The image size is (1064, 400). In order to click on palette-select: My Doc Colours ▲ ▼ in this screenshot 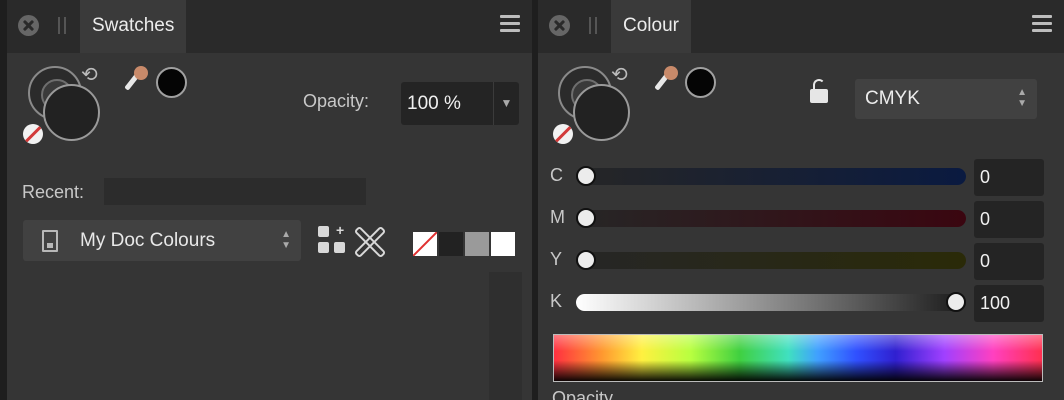, I will do `click(162, 240)`.